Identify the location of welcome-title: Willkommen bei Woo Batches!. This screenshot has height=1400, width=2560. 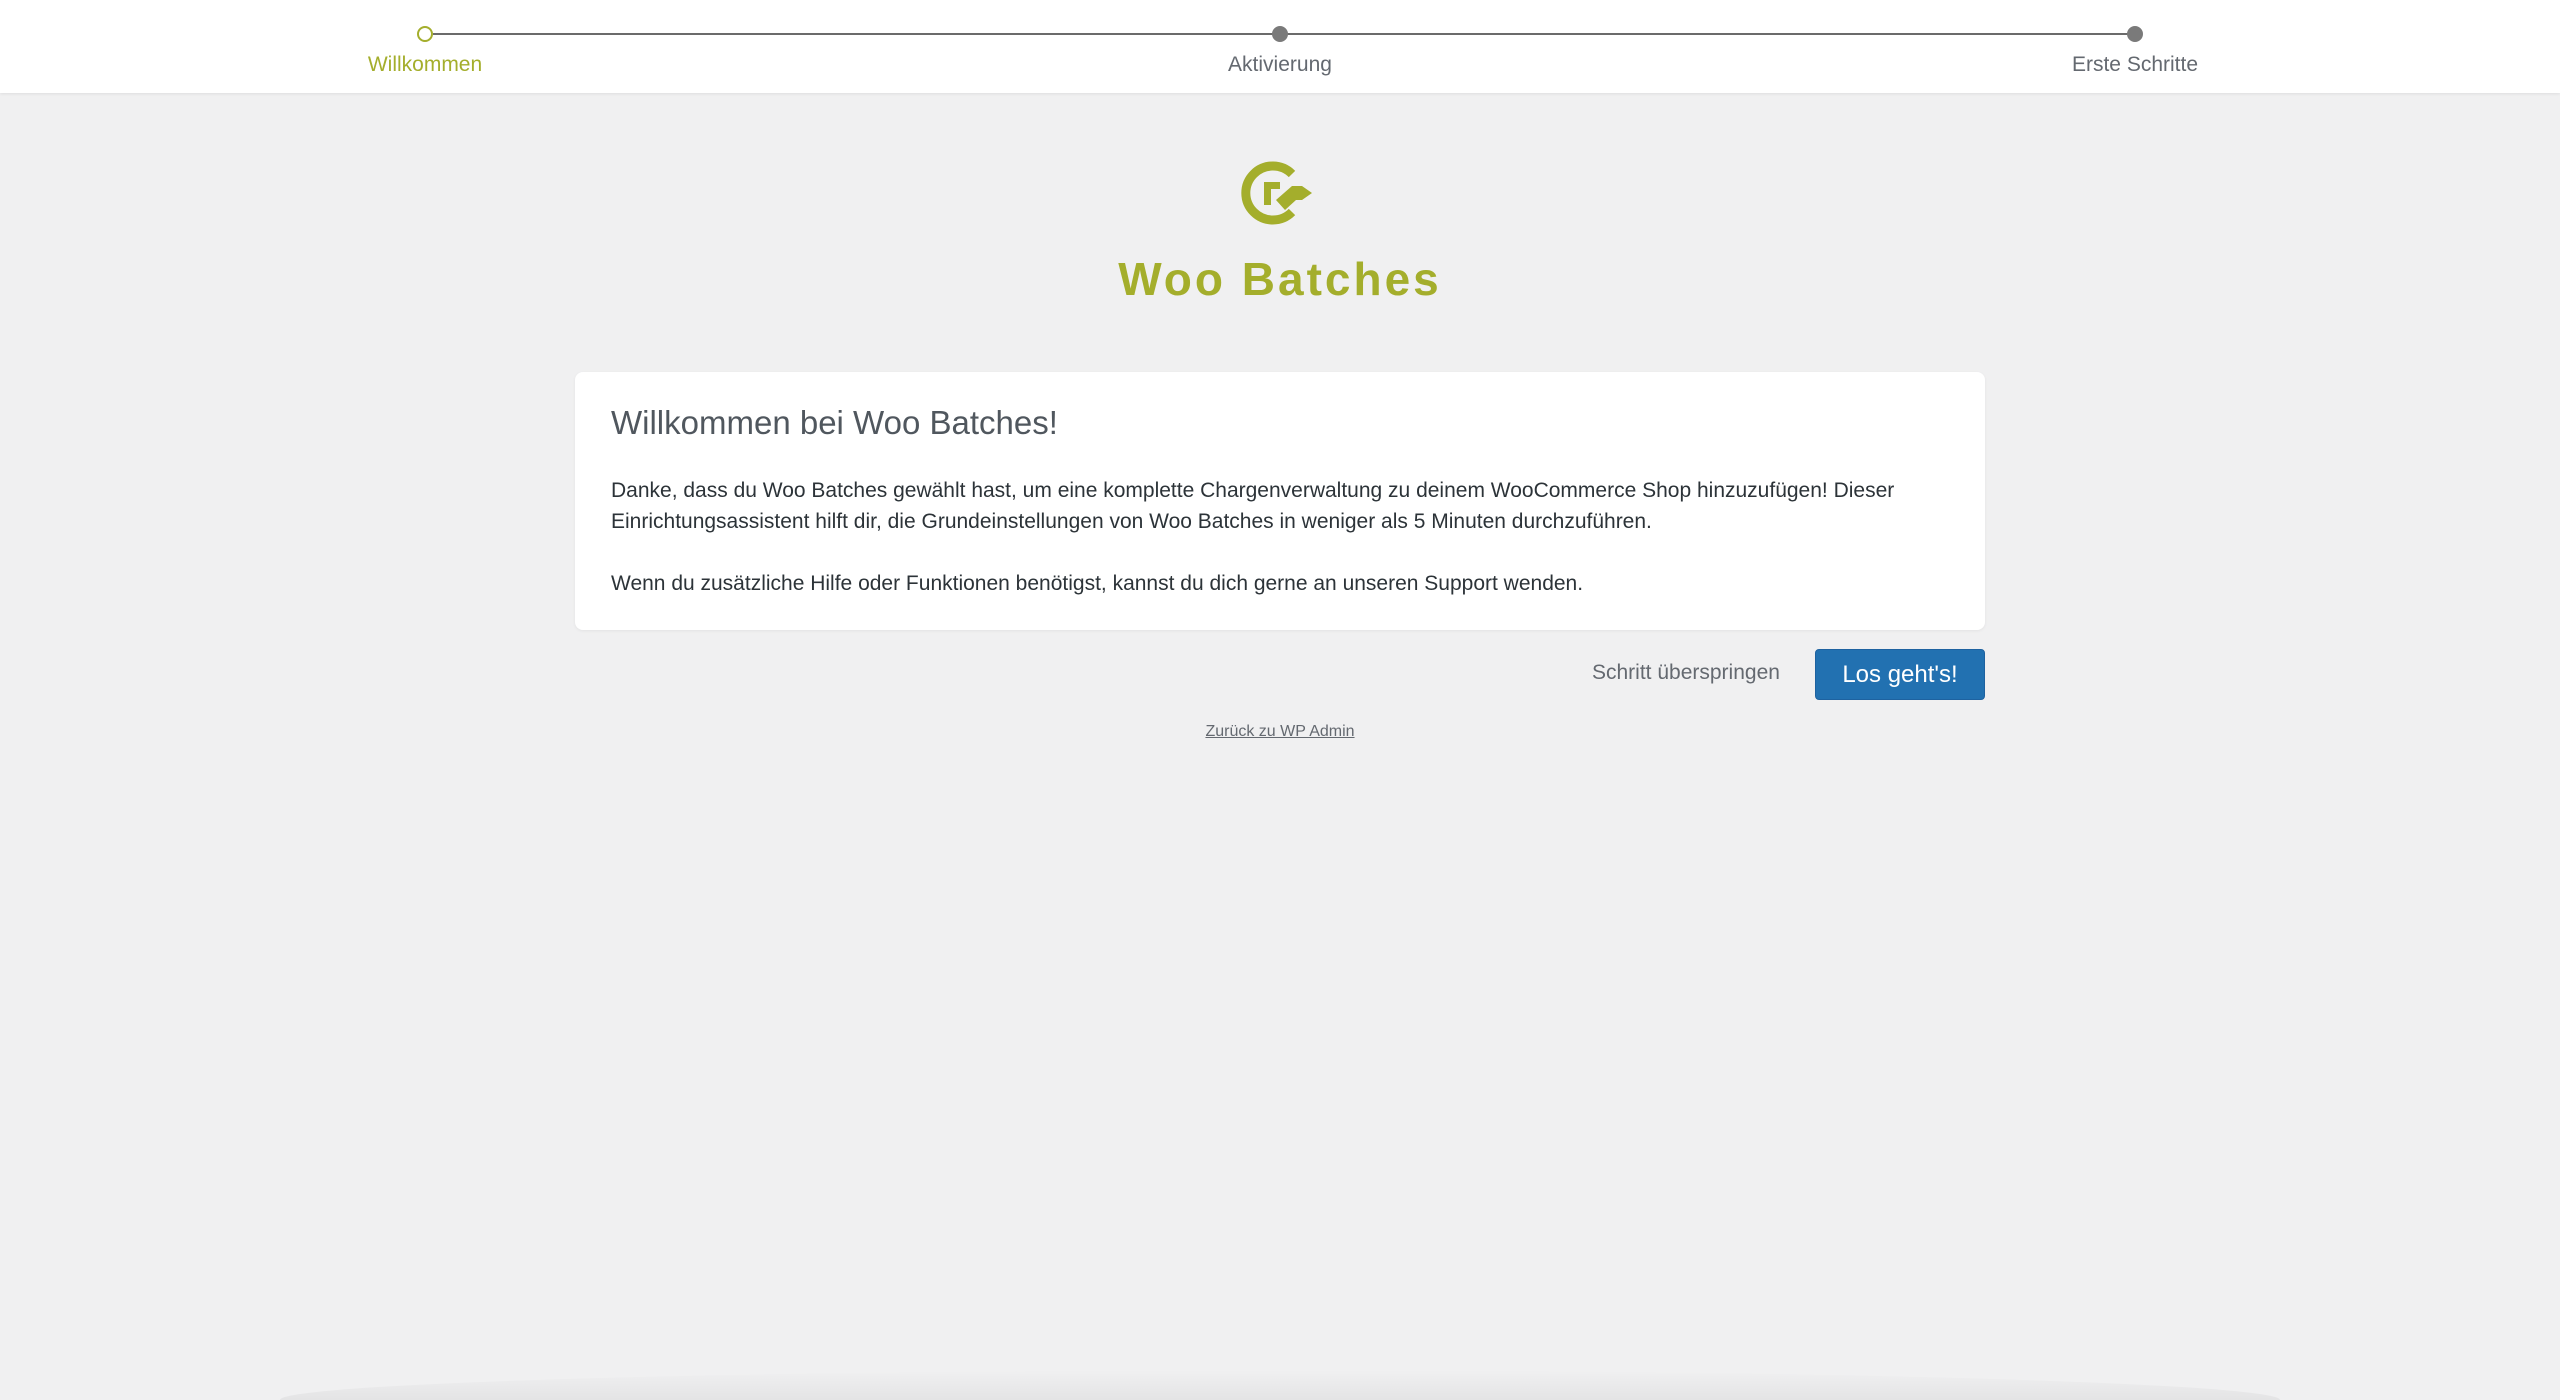
(834, 422).